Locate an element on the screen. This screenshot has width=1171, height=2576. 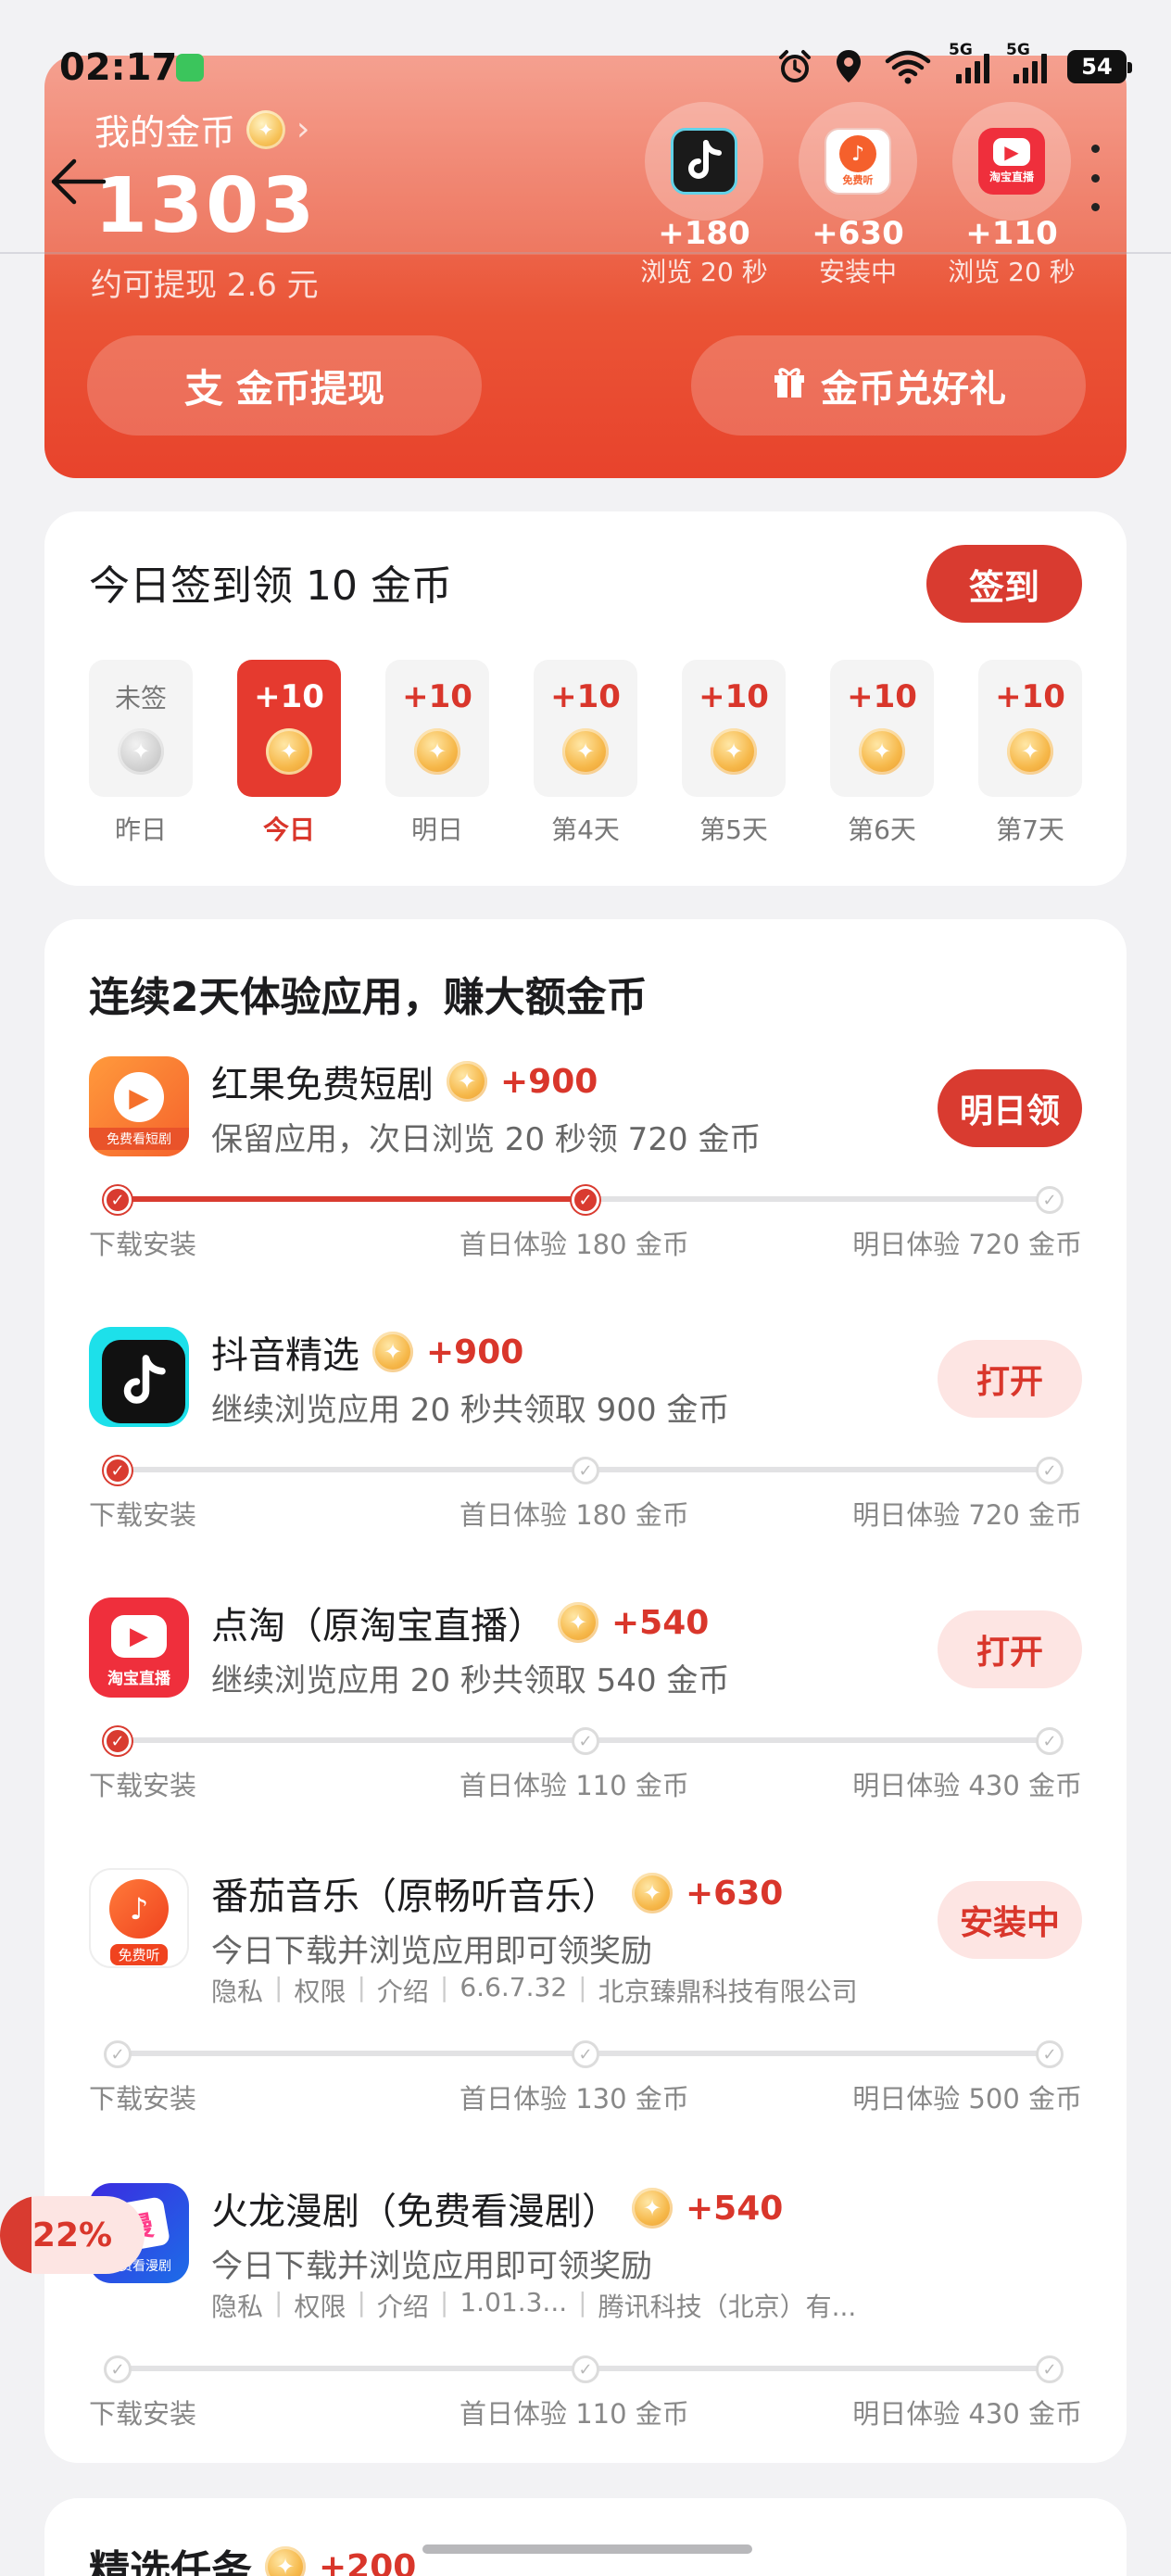
status-time: 02:17 is located at coordinates (119, 68).